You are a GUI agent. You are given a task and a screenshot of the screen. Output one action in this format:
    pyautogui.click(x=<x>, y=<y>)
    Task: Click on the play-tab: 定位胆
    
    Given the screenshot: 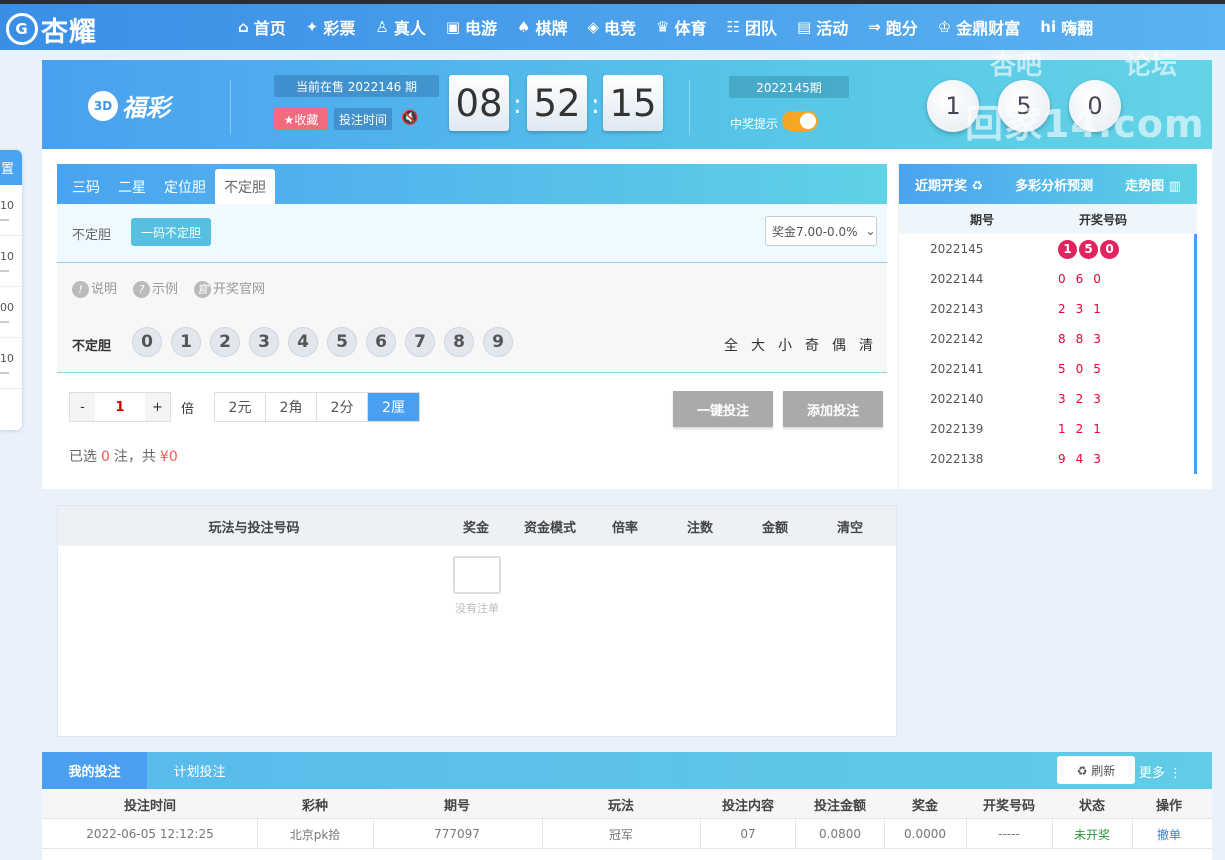 What is the action you would take?
    pyautogui.click(x=185, y=187)
    